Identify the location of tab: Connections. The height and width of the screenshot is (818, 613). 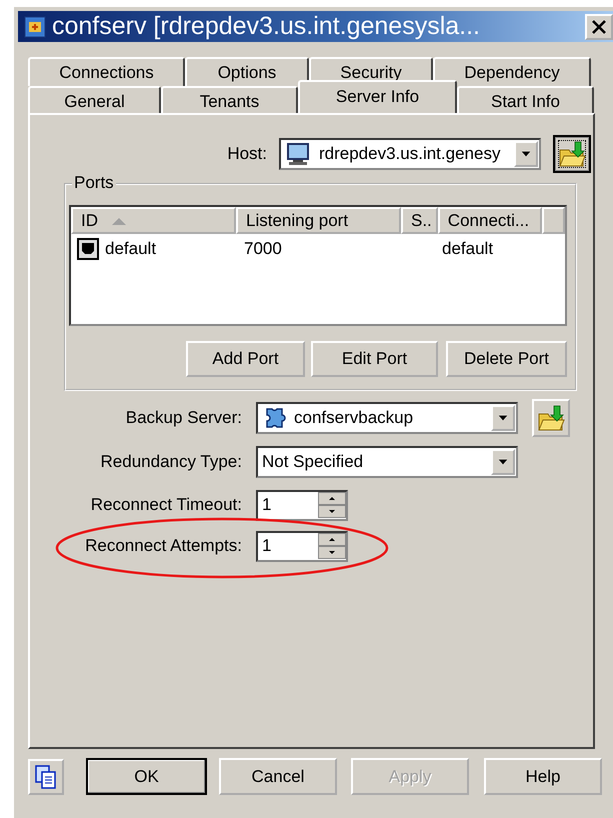
(106, 71).